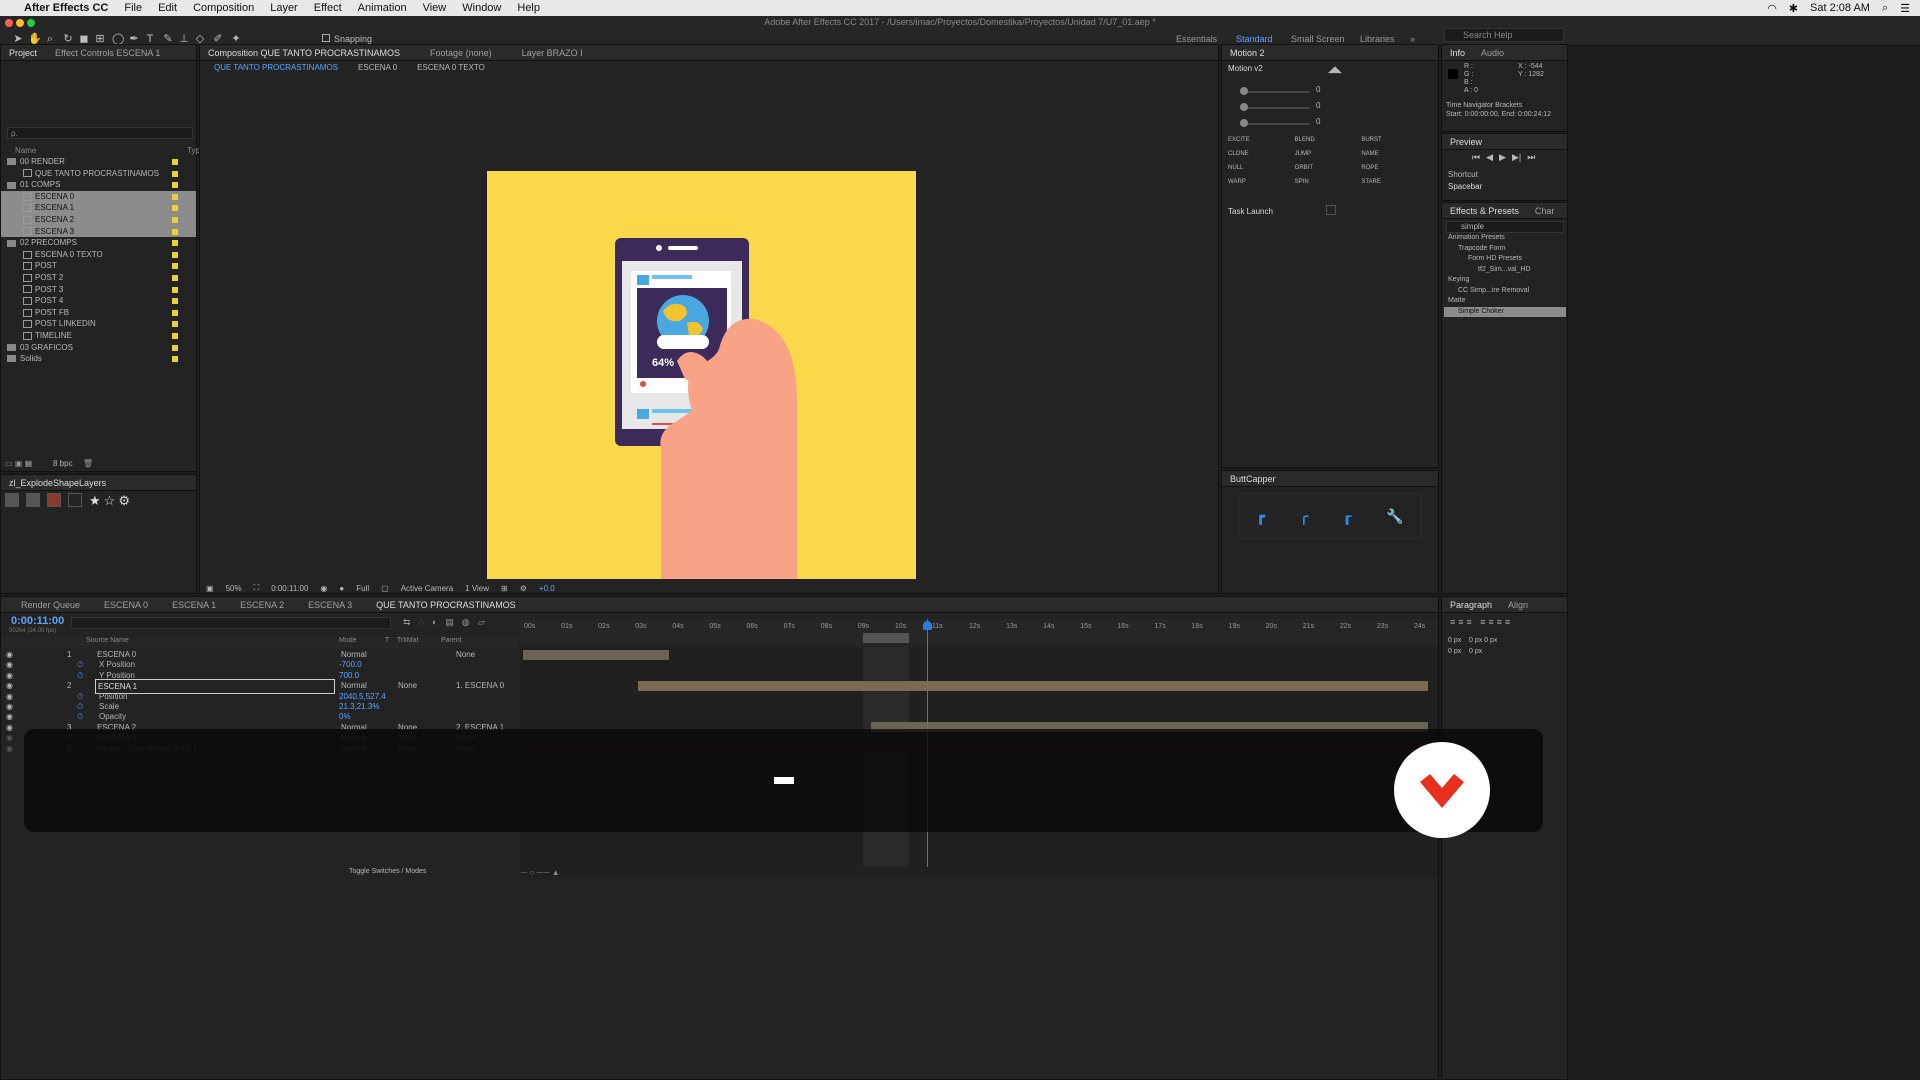 This screenshot has width=1920, height=1080. Describe the element at coordinates (540, 873) in the screenshot. I see `zoom-slider: ⏤ ○ ⏤⏤ ▲` at that location.